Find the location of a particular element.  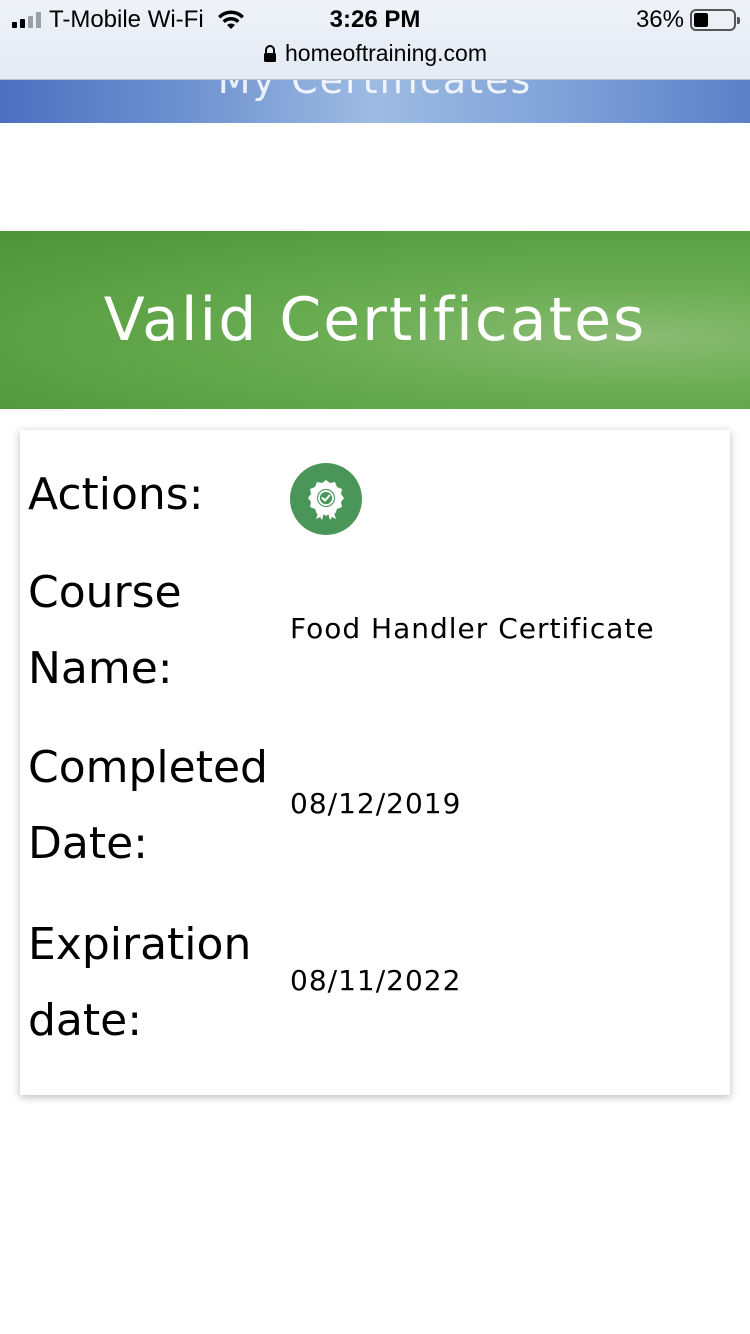

actions-row: Actions: is located at coordinates (375, 497).